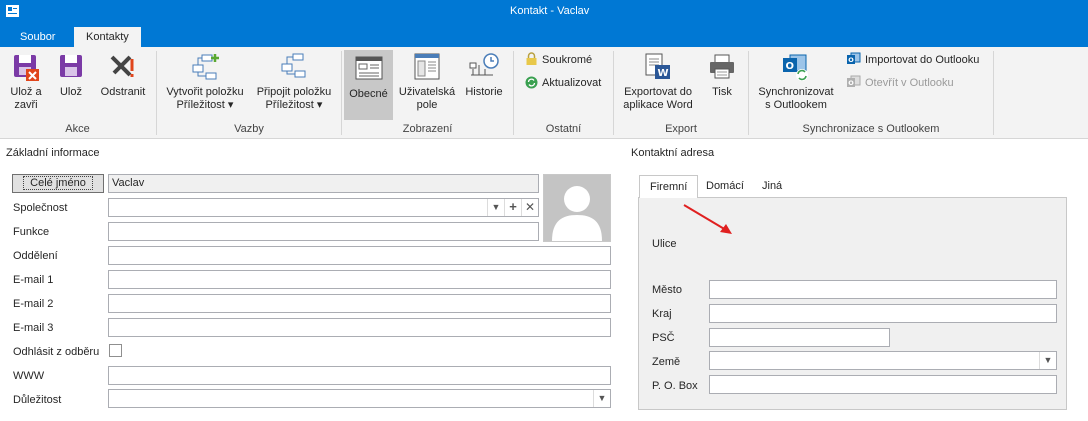 This screenshot has height=421, width=1088. Describe the element at coordinates (675, 386) in the screenshot. I see `pobox-label: P. O. Box` at that location.